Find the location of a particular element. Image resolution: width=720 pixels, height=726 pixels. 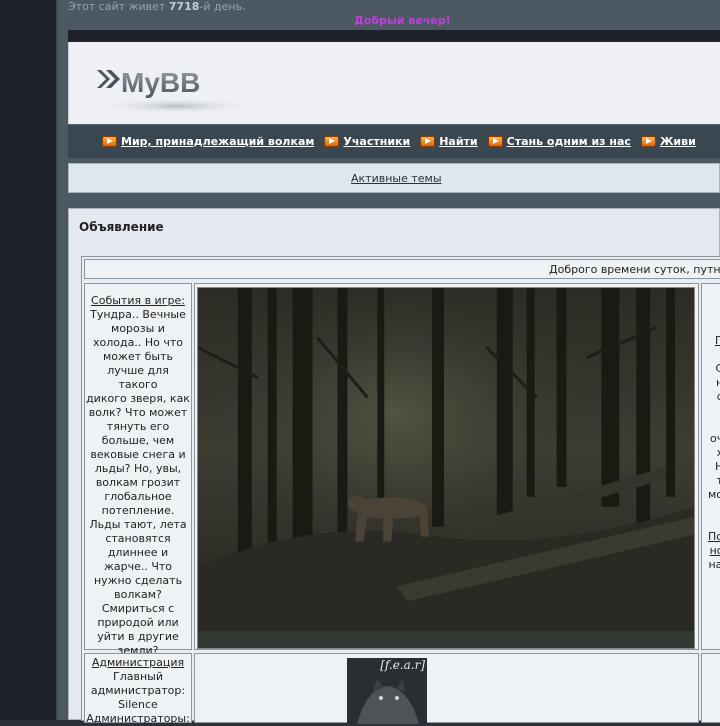

side-info-line: Пол is located at coordinates (714, 536).